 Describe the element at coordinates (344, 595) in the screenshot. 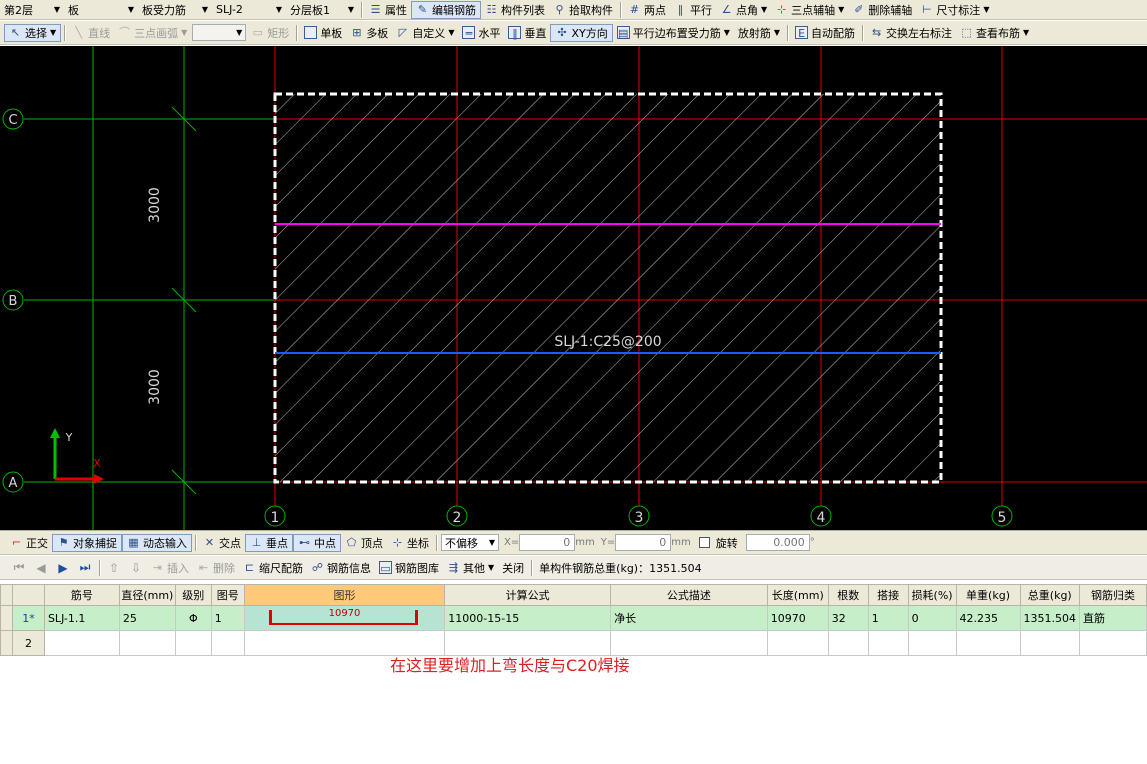

I see `column-header: 图形` at that location.